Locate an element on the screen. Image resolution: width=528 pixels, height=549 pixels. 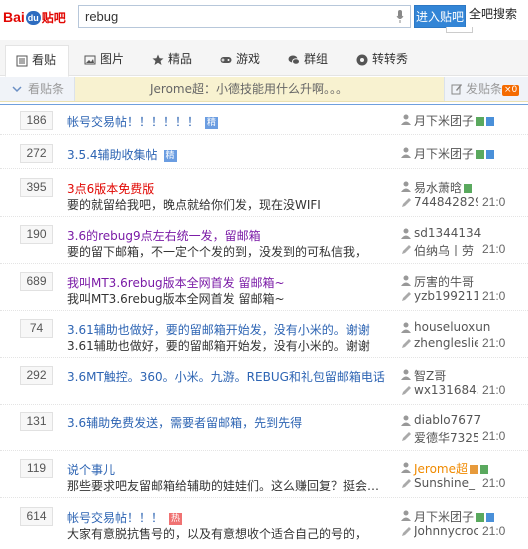
tab-games: 游戏 is located at coordinates (240, 60).